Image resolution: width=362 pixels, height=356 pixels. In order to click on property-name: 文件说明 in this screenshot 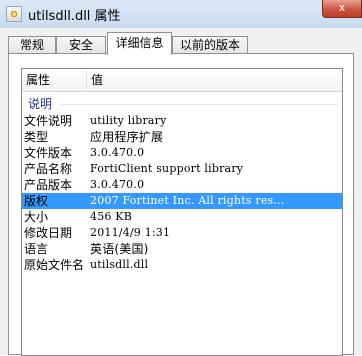, I will do `click(48, 121)`.